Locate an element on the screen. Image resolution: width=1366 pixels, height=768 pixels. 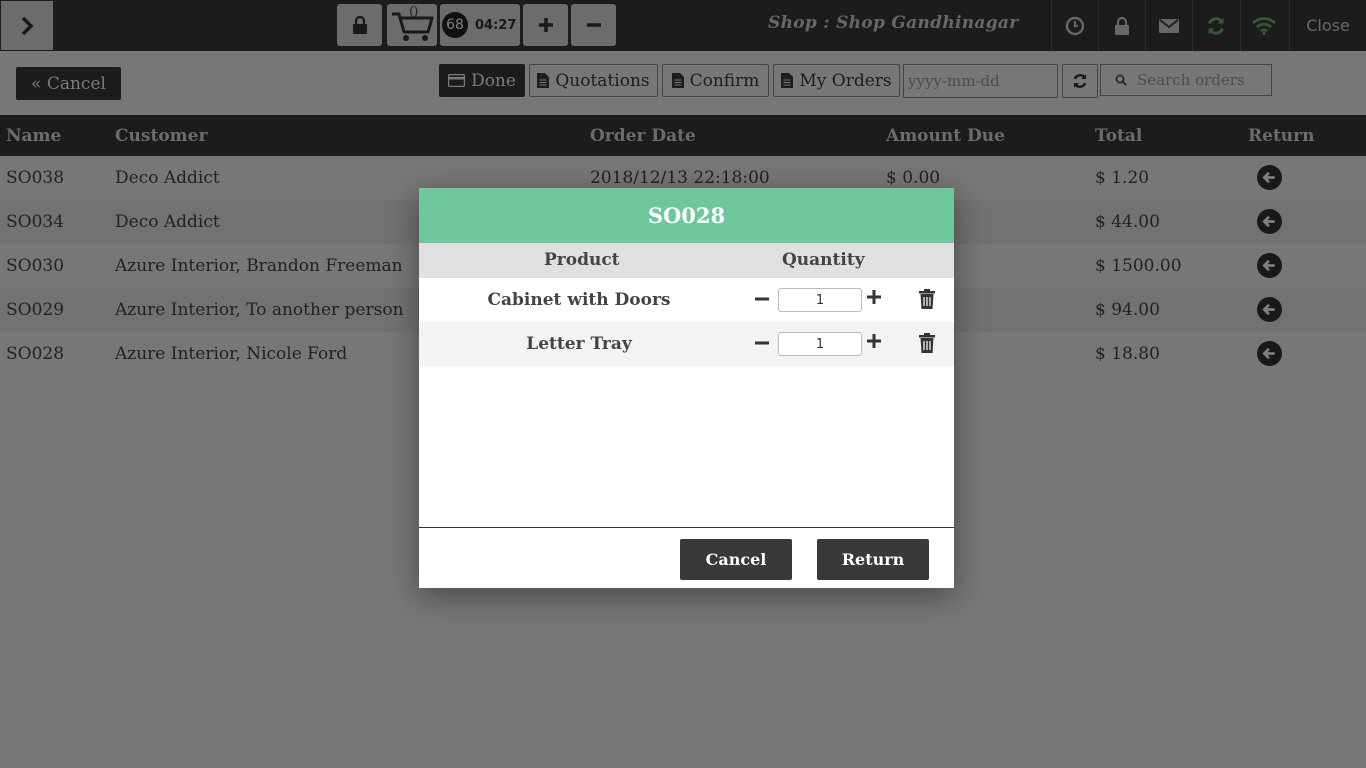
col-header-quantity: Quantity is located at coordinates (823, 260).